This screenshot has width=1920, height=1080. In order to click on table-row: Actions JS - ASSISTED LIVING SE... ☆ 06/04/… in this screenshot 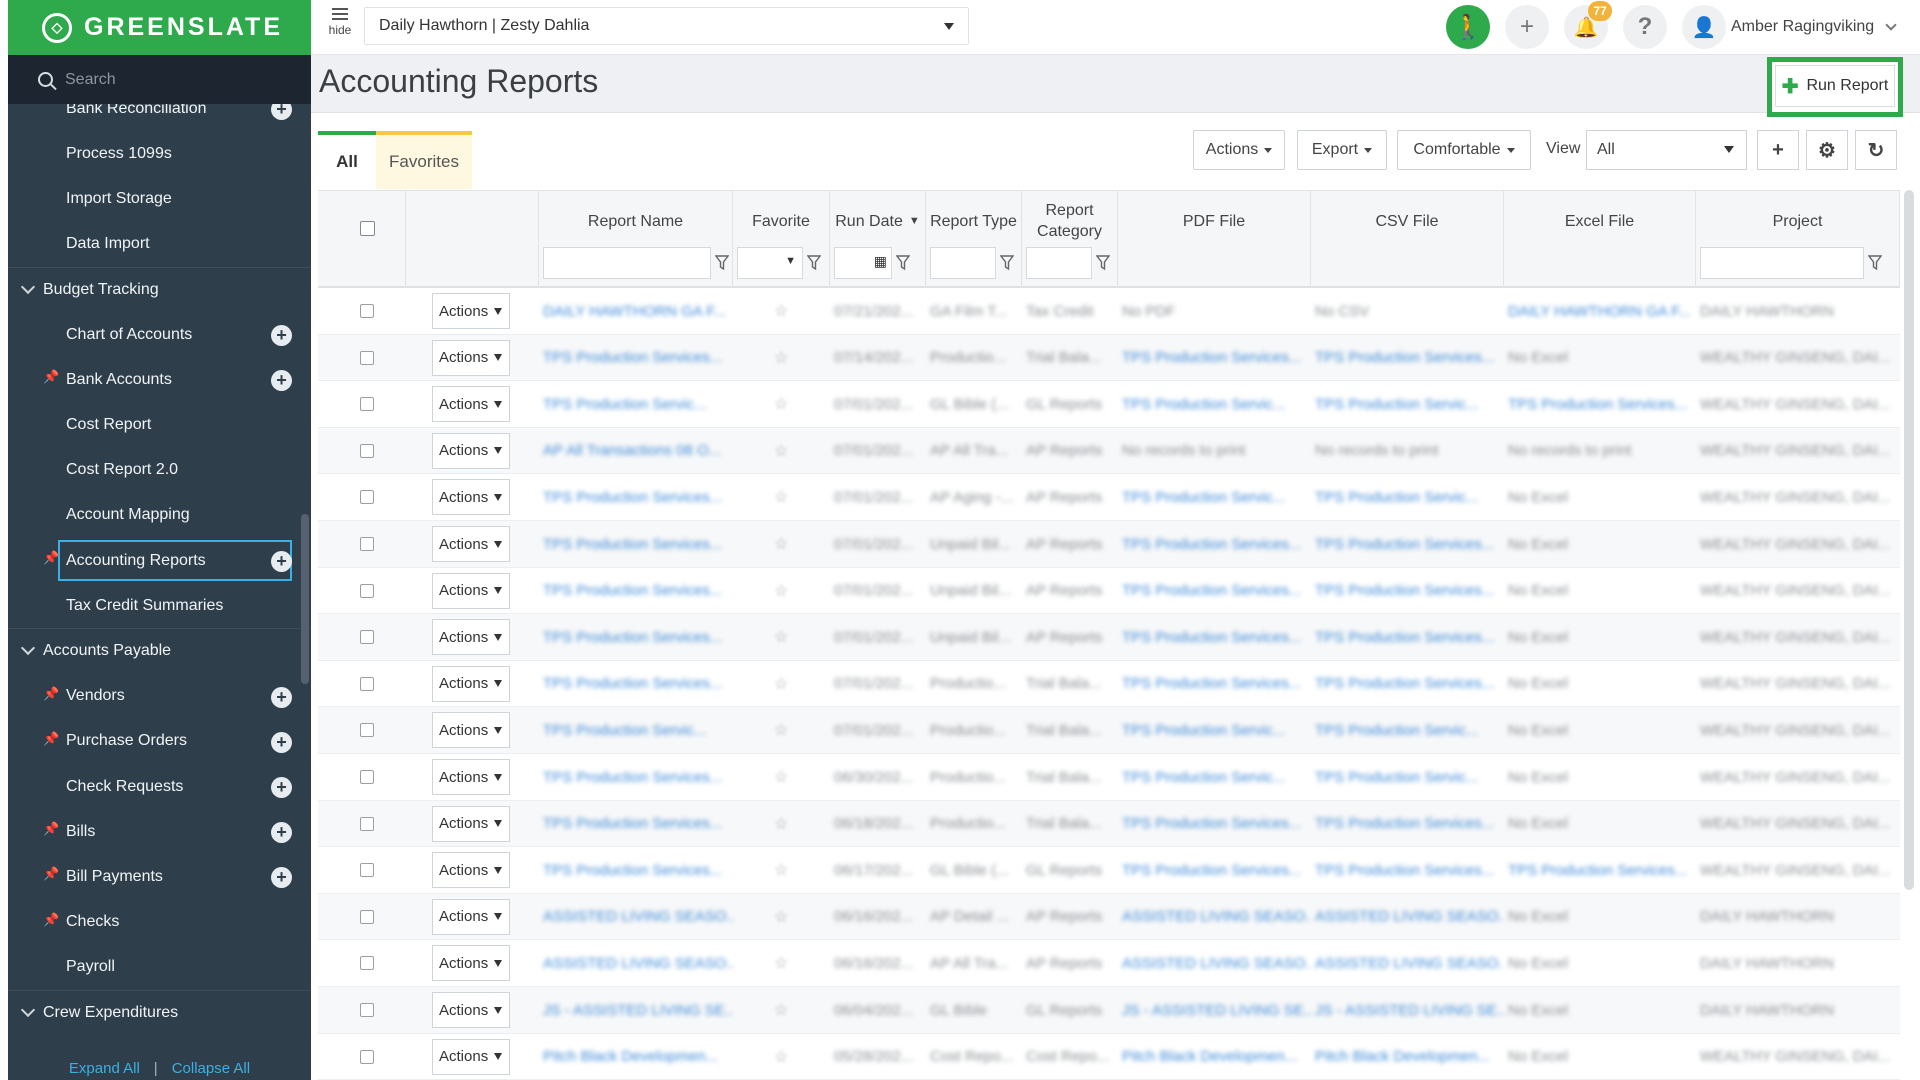, I will do `click(1109, 1010)`.